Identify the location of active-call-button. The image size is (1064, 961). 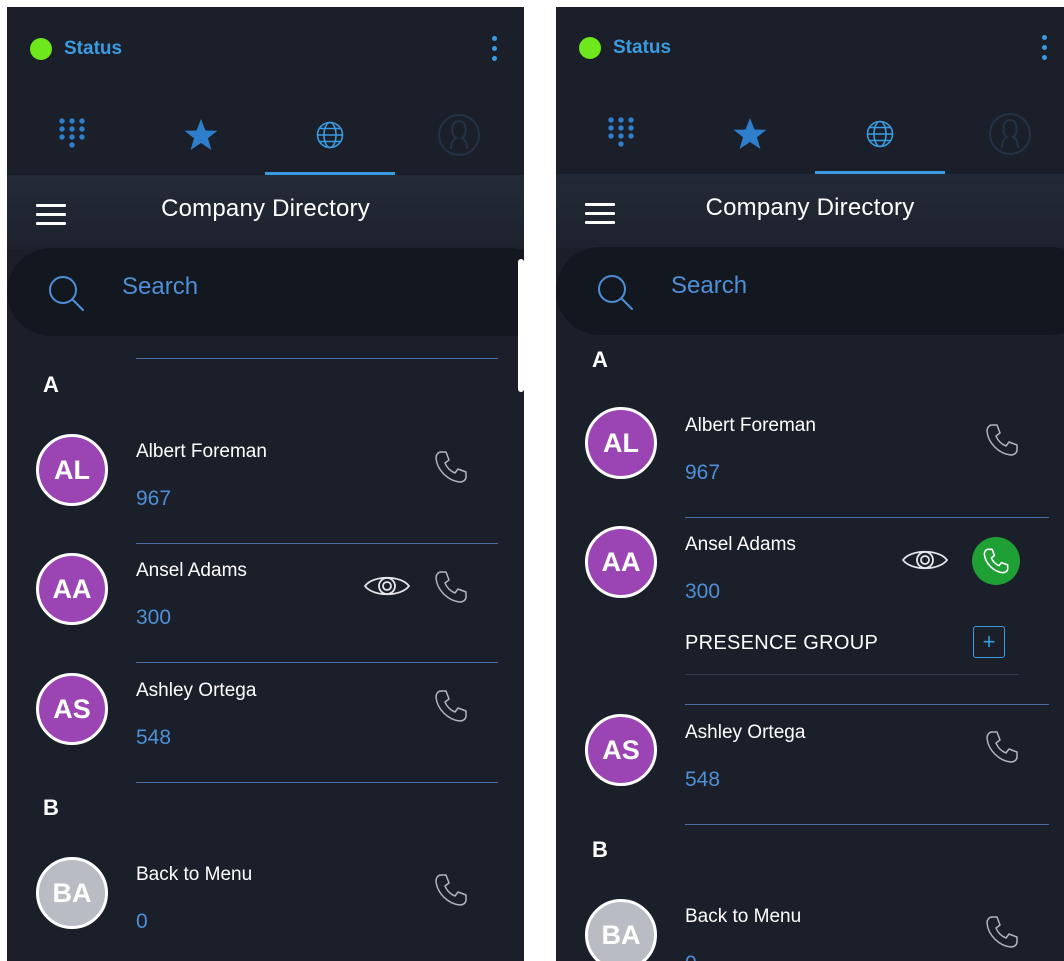
(996, 561).